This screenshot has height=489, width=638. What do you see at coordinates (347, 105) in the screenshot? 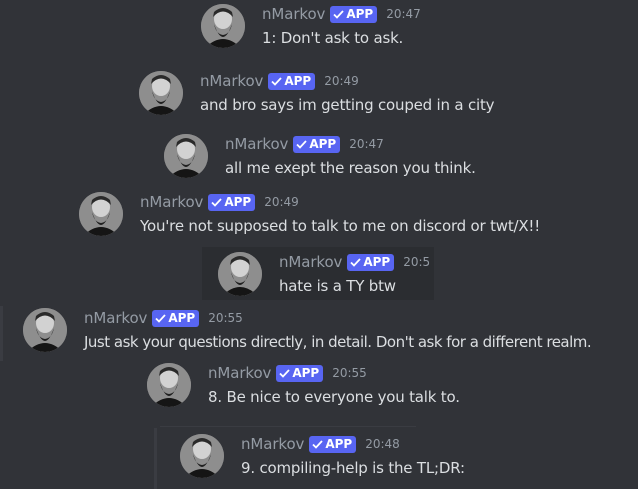
I see `message-text: and bro says im getting couped in a city` at bounding box center [347, 105].